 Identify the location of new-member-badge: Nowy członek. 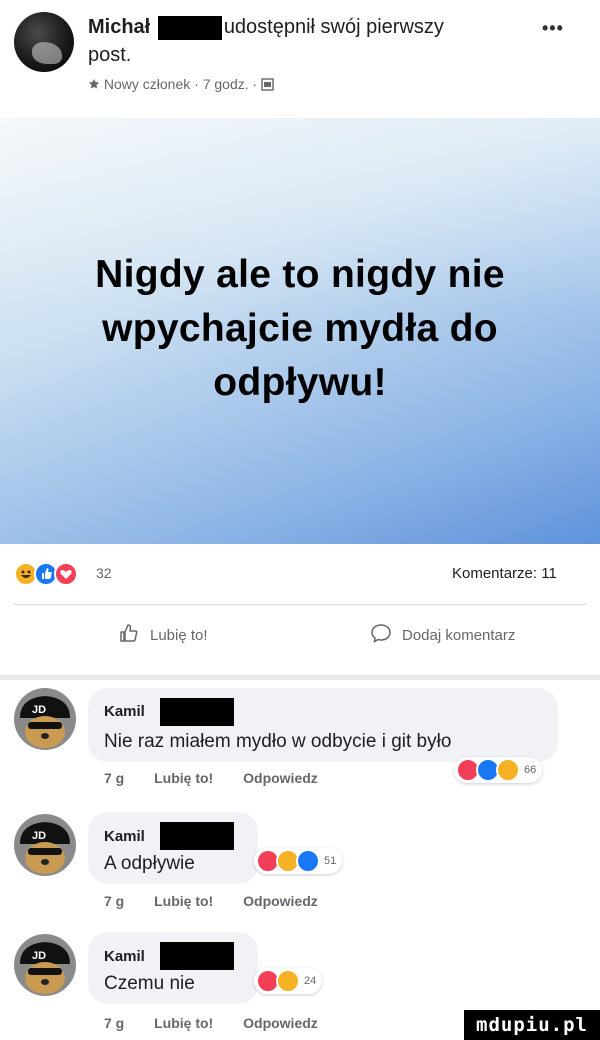
(147, 84).